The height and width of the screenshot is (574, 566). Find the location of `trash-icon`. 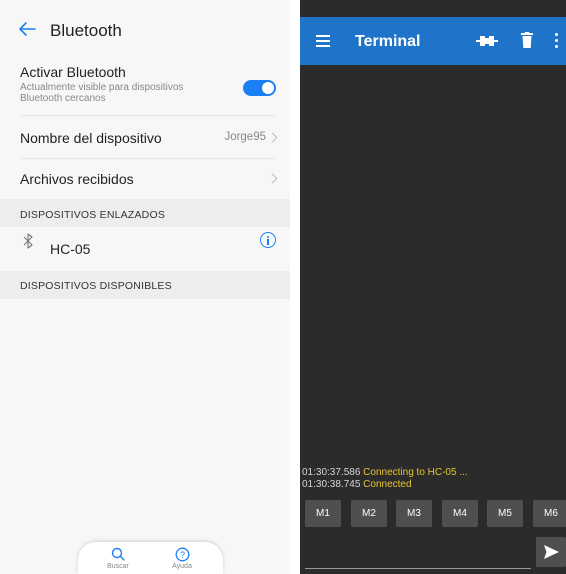

trash-icon is located at coordinates (527, 40).